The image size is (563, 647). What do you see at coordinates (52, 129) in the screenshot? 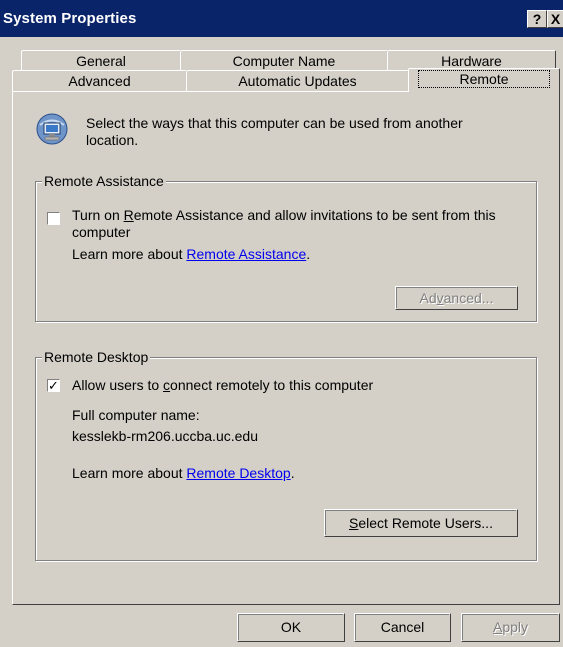
I see `computer-network-icon` at bounding box center [52, 129].